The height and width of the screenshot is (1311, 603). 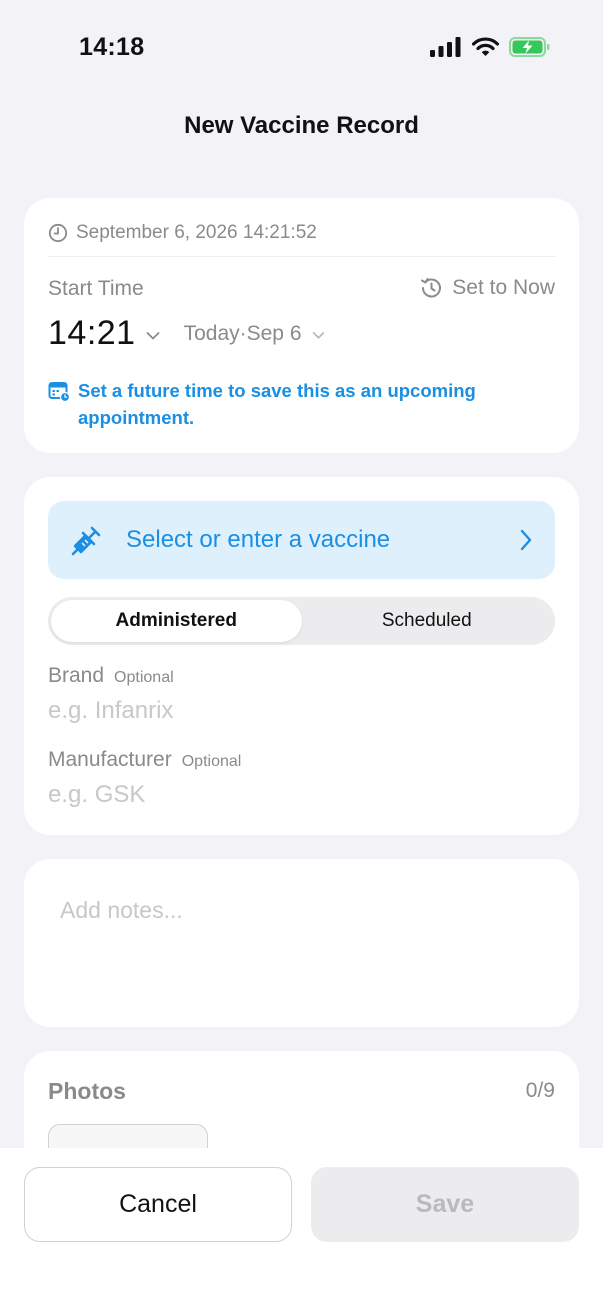 I want to click on cancel-button: Cancel, so click(x=158, y=1204).